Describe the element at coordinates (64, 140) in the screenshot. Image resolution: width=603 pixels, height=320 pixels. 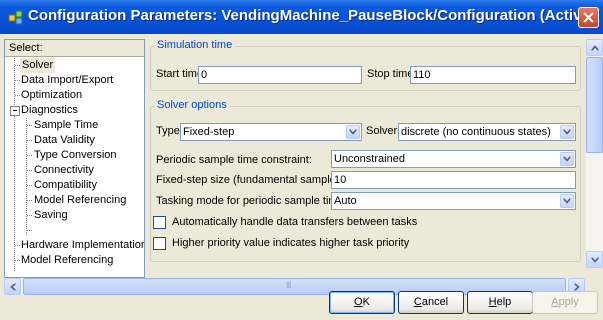
I see `tree-item-data-validity: Data Validity` at that location.